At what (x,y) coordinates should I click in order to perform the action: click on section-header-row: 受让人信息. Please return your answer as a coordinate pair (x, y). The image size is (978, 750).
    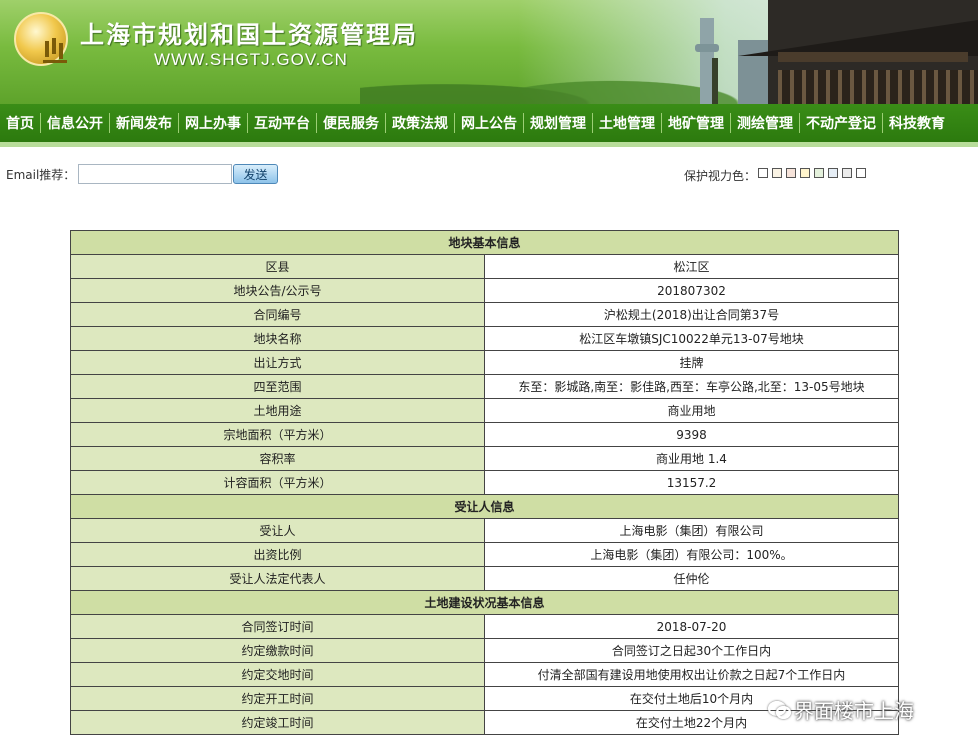
    Looking at the image, I should click on (484, 506).